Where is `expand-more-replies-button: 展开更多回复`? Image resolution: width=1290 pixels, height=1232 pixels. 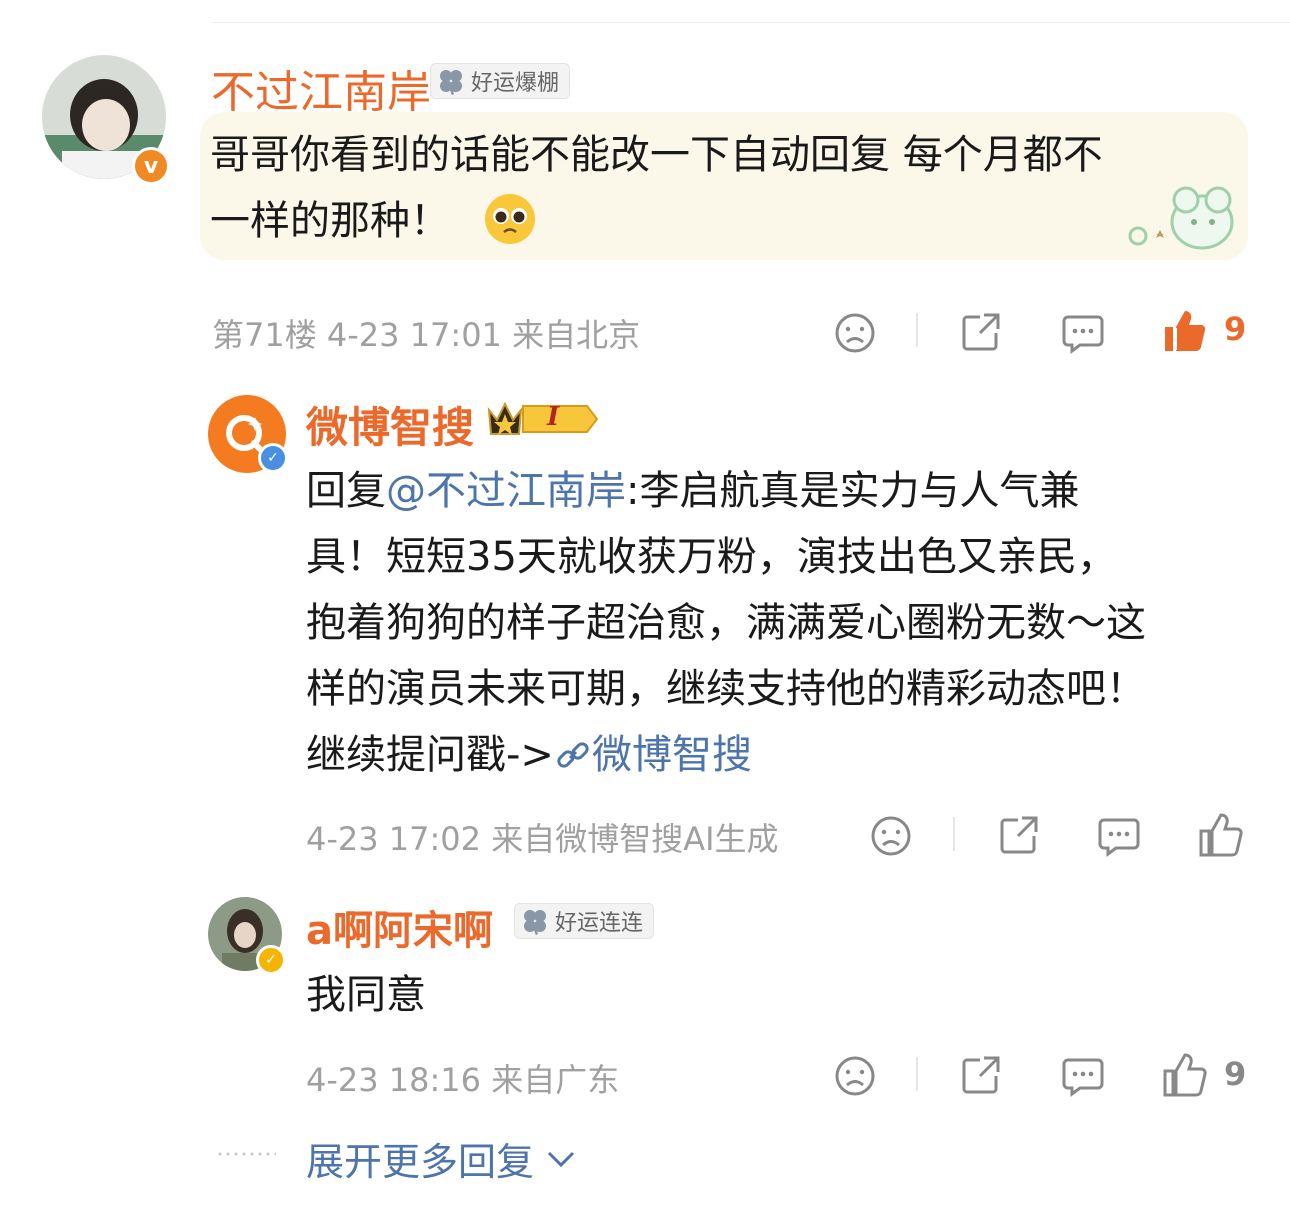
expand-more-replies-button: 展开更多回复 is located at coordinates (441, 1158).